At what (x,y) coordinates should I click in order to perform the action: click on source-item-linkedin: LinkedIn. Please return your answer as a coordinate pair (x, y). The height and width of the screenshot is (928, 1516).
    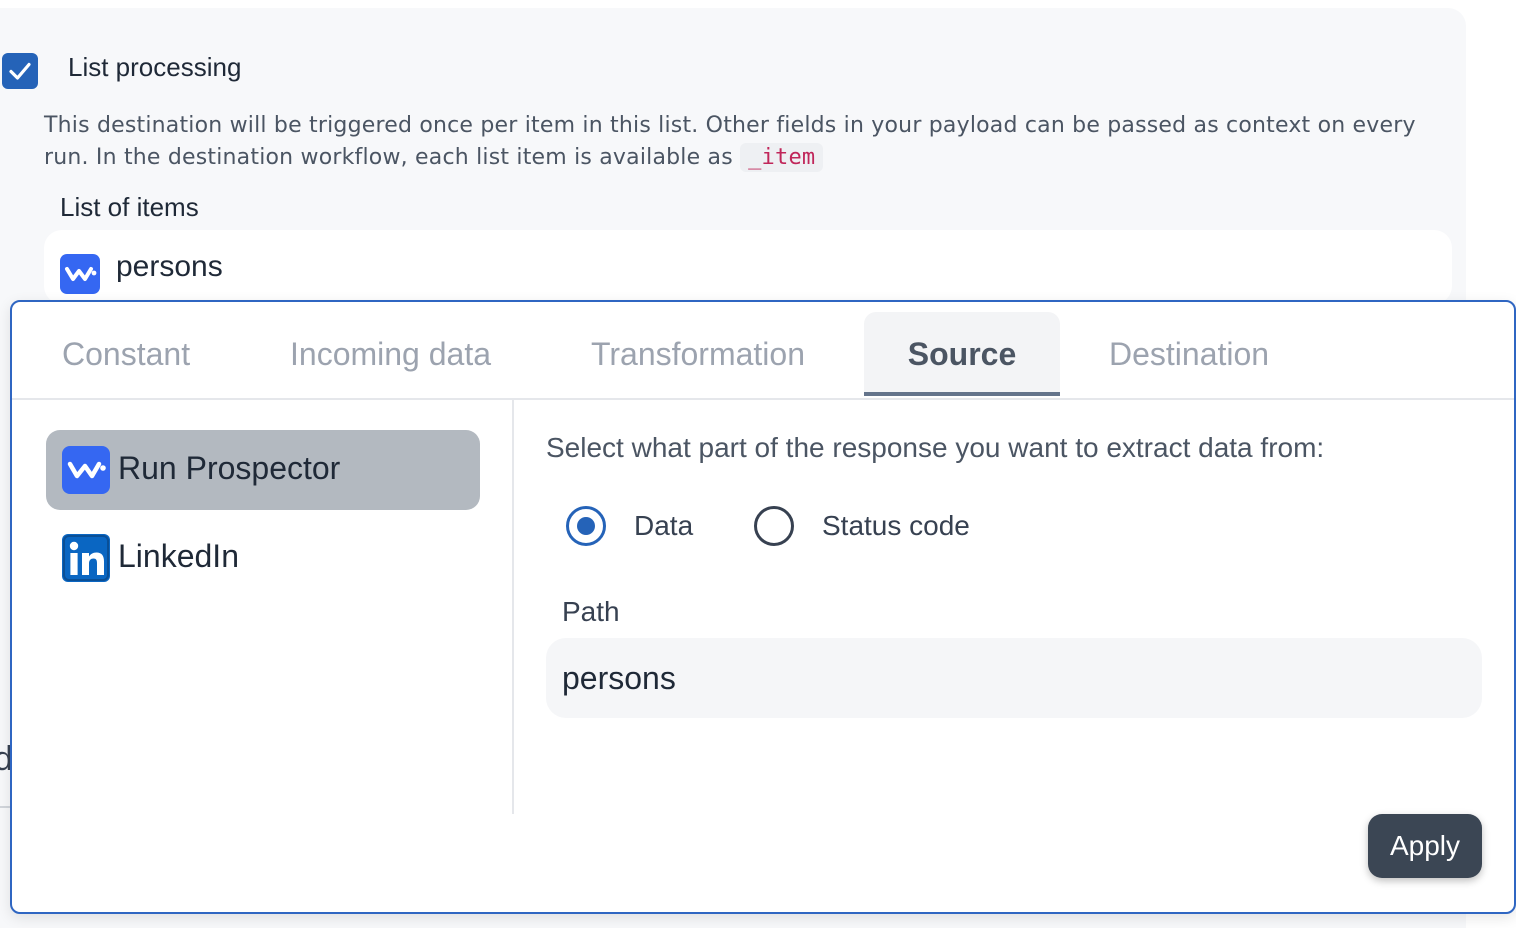
    Looking at the image, I should click on (263, 558).